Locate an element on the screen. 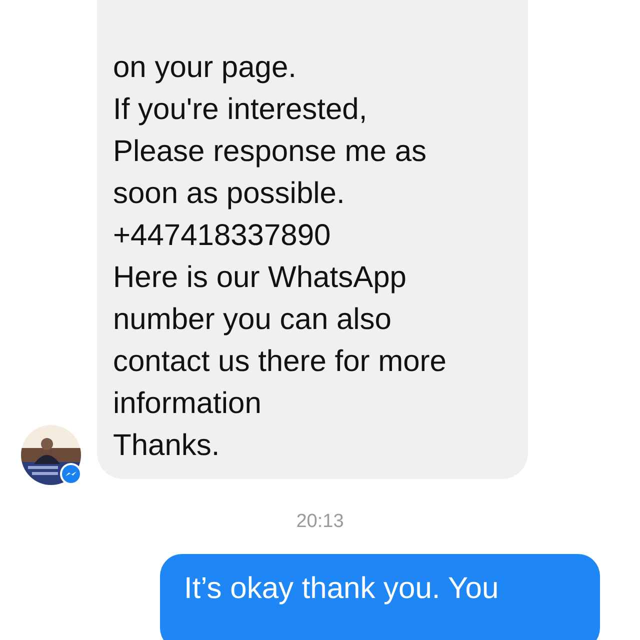 The image size is (640, 640). timestamp: 20:13 is located at coordinates (320, 522).